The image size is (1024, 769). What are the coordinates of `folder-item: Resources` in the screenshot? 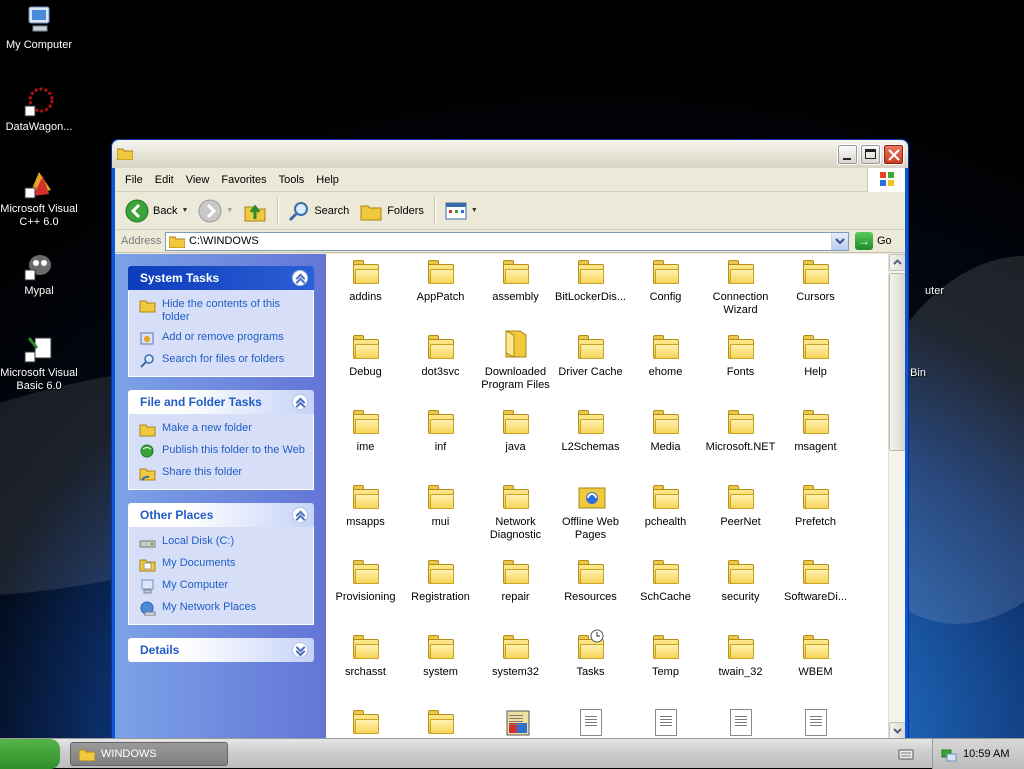 It's located at (590, 579).